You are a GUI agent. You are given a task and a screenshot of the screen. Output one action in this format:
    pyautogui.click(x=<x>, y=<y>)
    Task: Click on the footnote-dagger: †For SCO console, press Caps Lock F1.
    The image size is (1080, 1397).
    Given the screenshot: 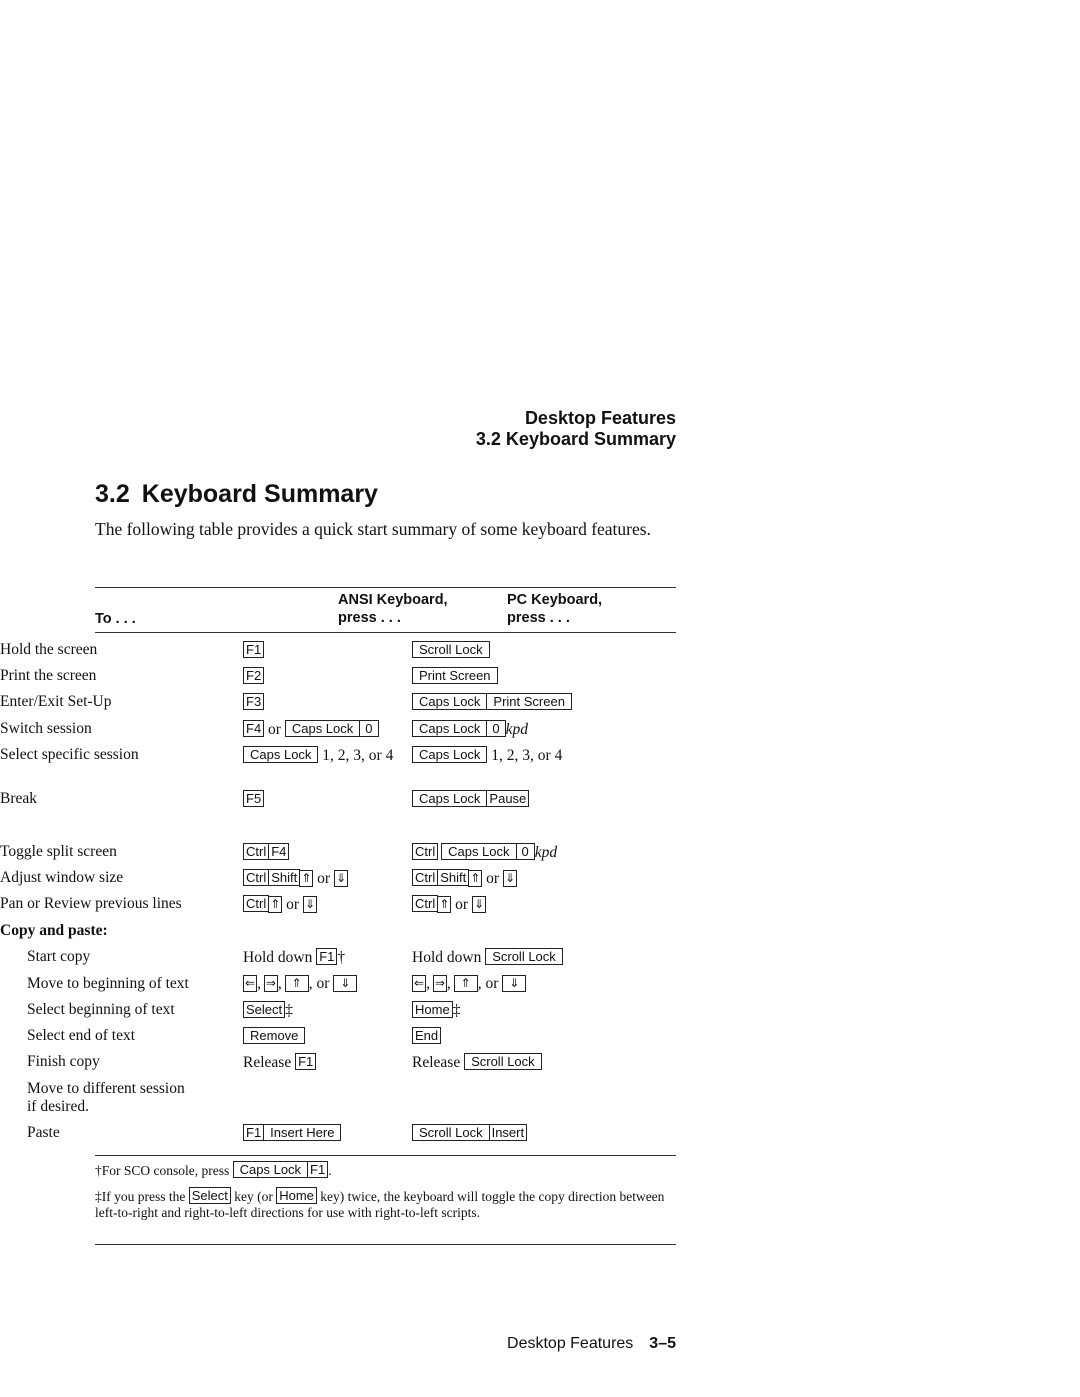 What is the action you would take?
    pyautogui.click(x=213, y=1169)
    